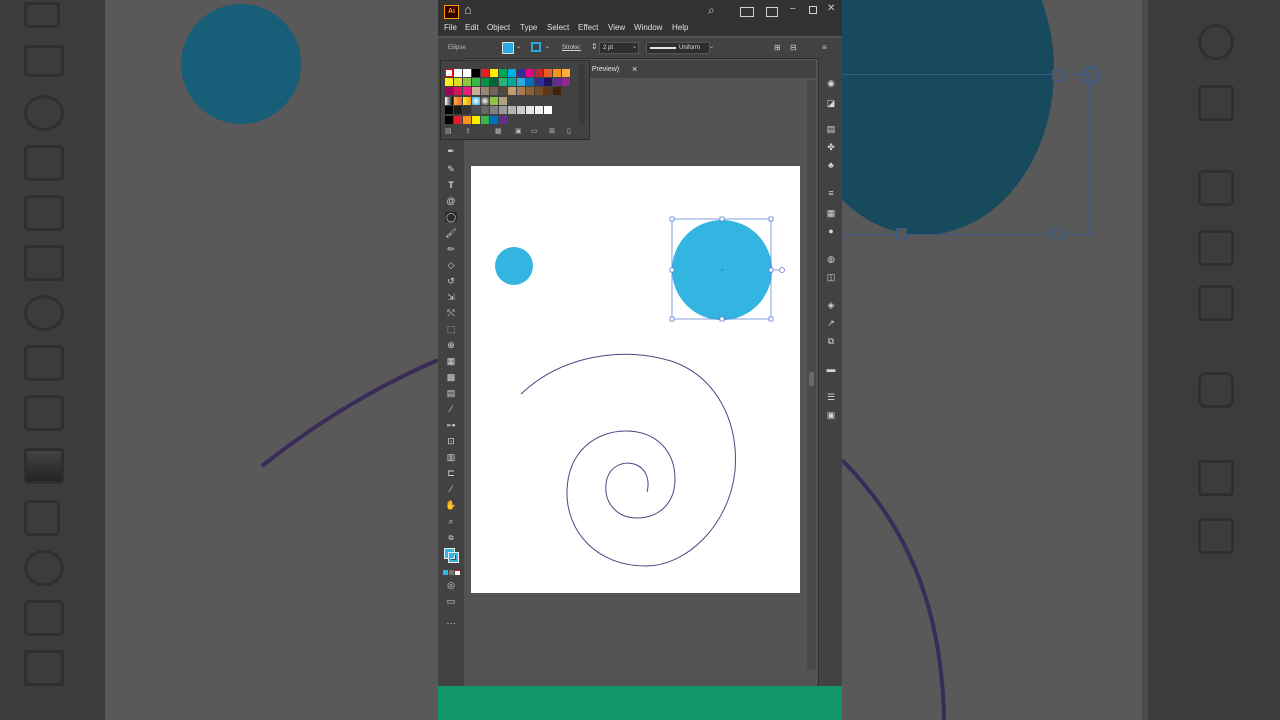  I want to click on stroke-swatch, so click(536, 47).